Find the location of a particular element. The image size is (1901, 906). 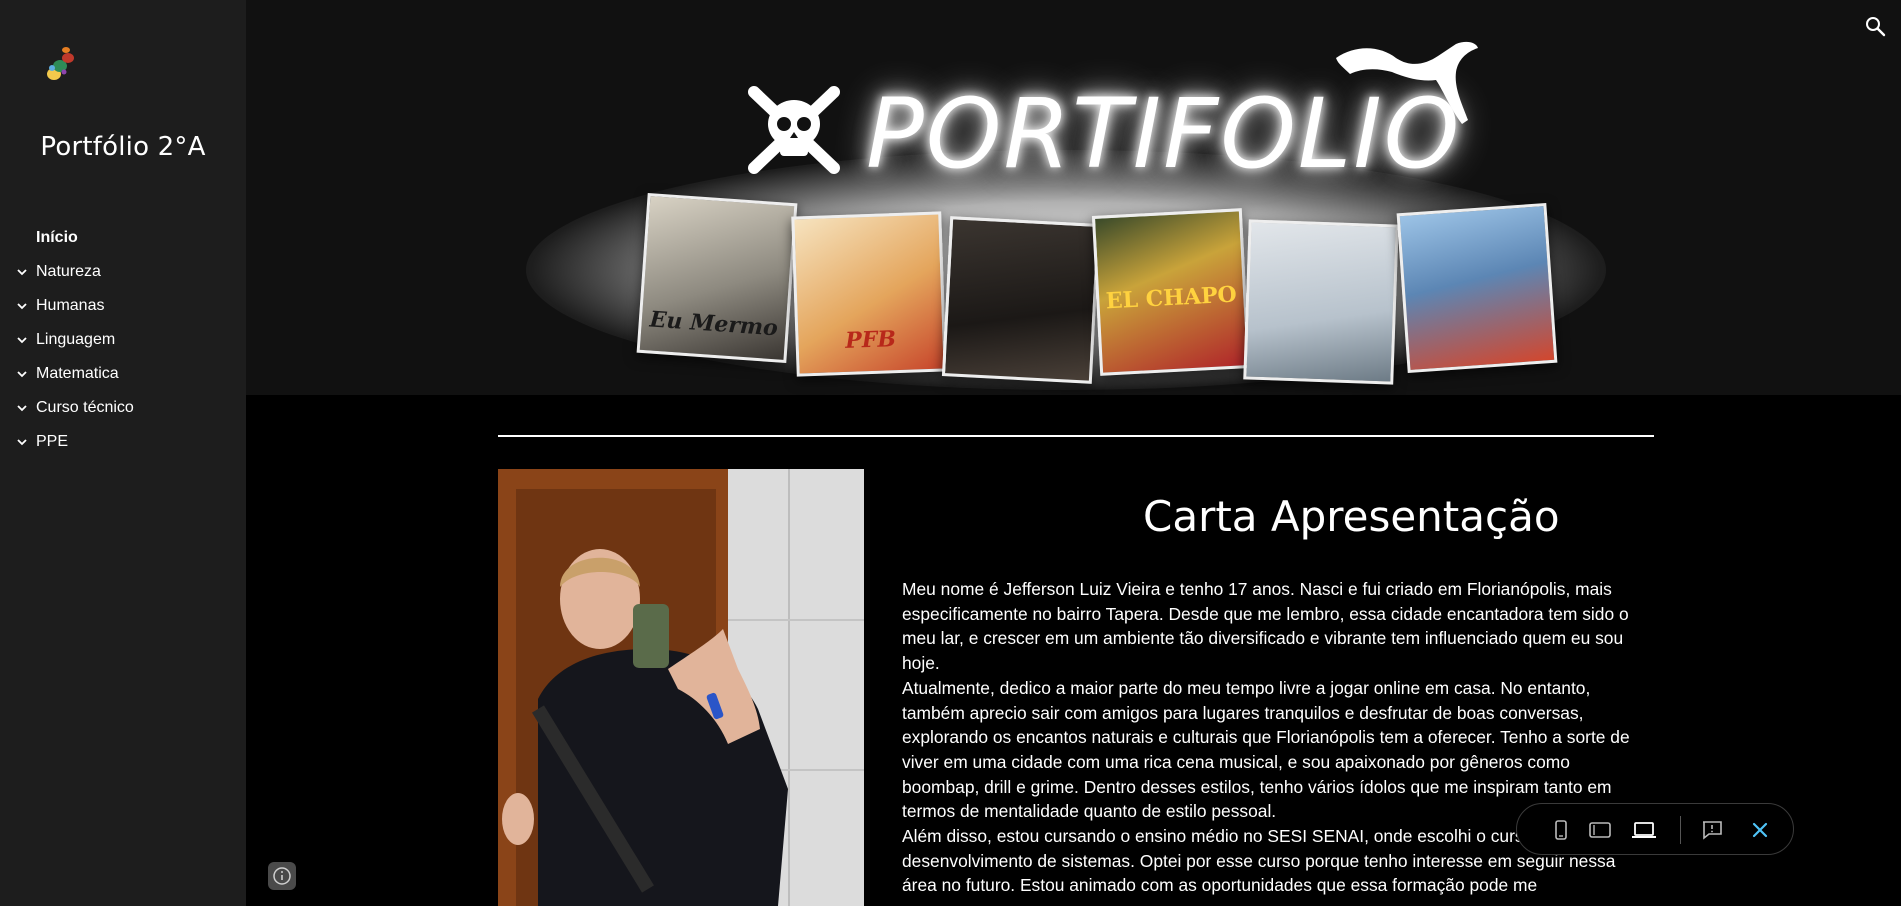

album-cover: EL CHAPO is located at coordinates (1171, 292).